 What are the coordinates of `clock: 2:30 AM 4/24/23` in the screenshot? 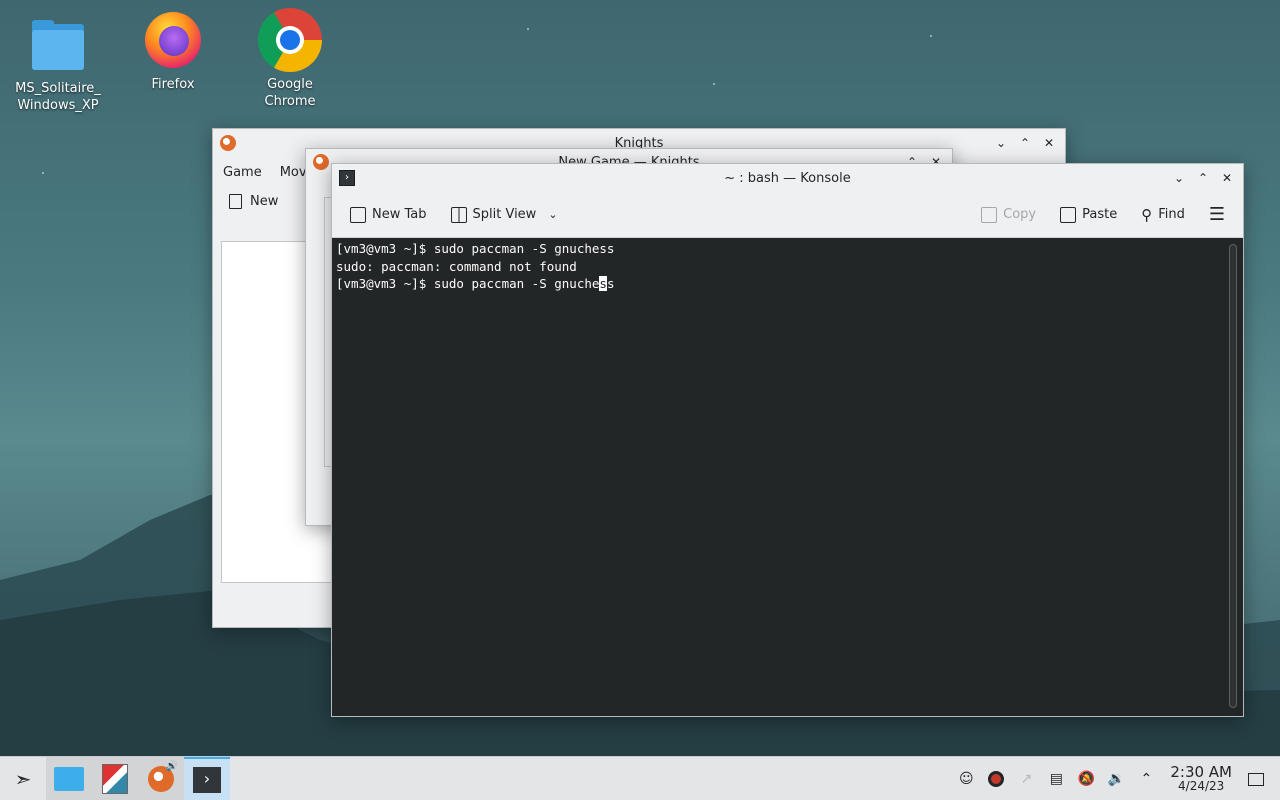 It's located at (1201, 778).